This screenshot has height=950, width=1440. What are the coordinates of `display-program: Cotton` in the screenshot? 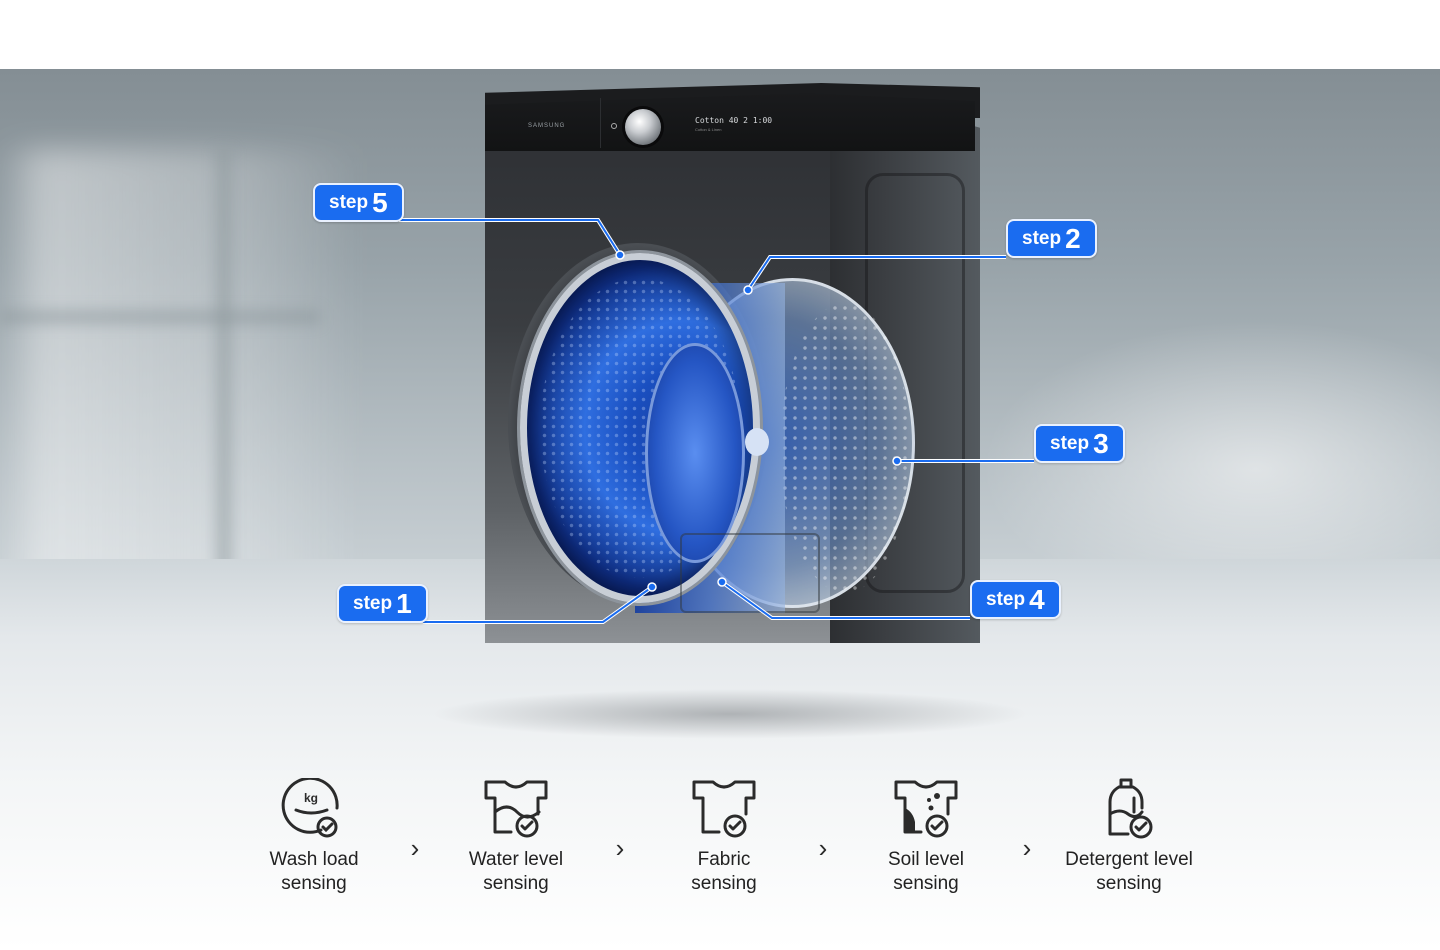 It's located at (709, 120).